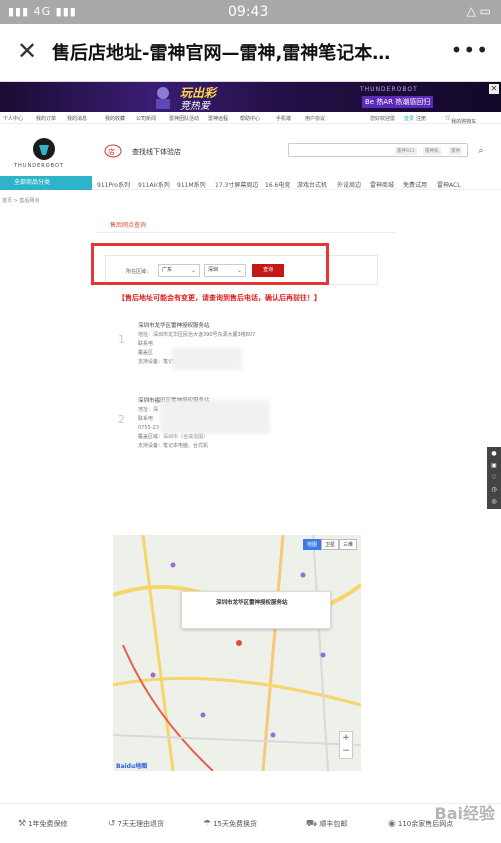 Image resolution: width=501 pixels, height=843 pixels. I want to click on gamer-figure-icon, so click(163, 98).